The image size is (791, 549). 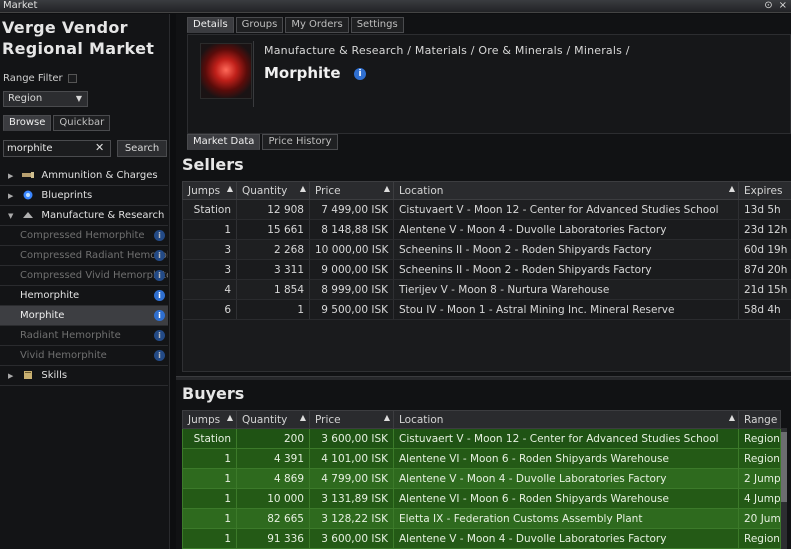 I want to click on browse-tabs: Browse Quickbar, so click(x=57, y=123).